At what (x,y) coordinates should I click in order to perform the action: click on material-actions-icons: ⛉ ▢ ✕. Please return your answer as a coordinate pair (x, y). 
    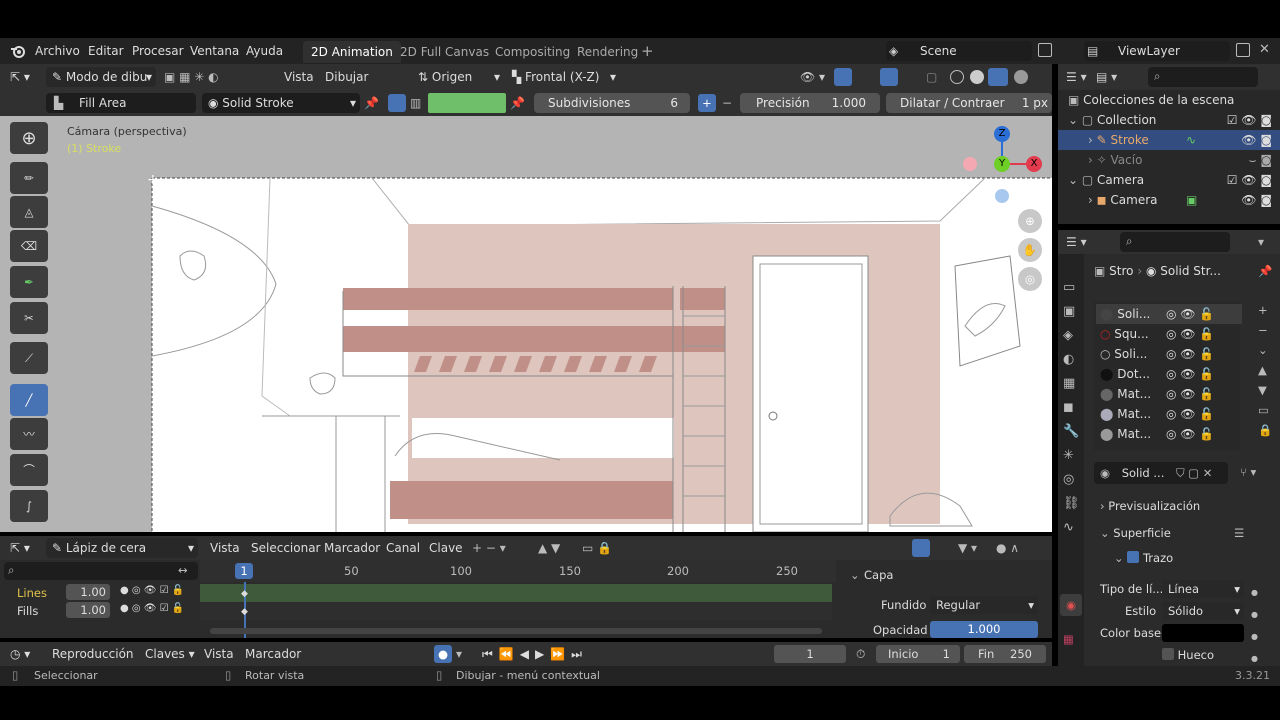
    Looking at the image, I should click on (1194, 473).